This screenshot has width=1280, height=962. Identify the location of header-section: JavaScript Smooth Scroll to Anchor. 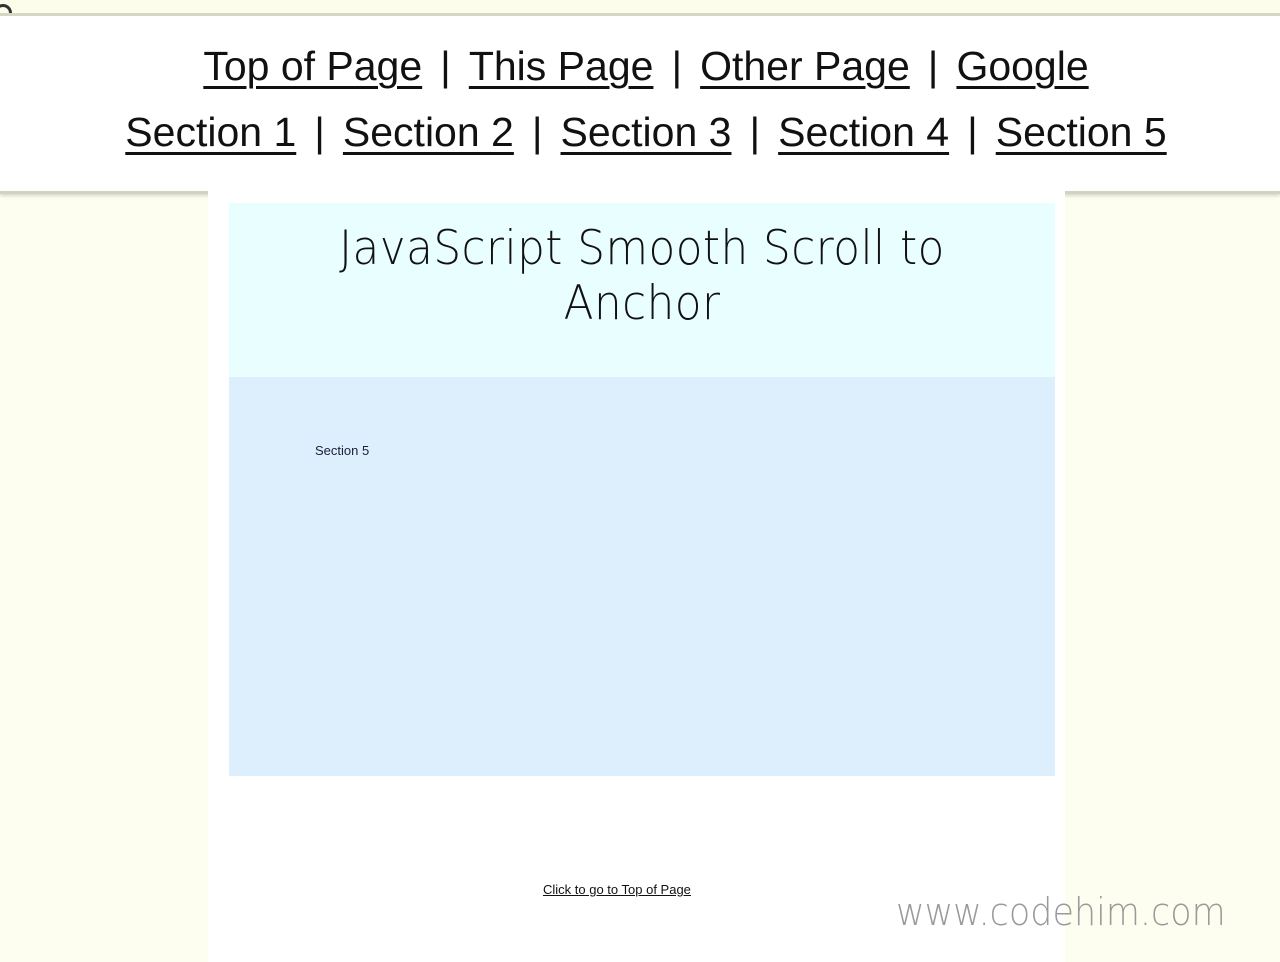
(642, 290).